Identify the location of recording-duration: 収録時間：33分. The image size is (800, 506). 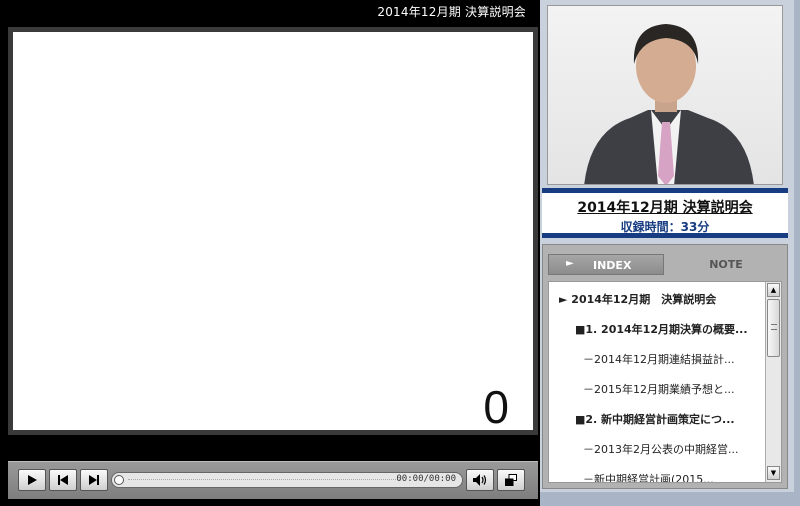
(665, 227).